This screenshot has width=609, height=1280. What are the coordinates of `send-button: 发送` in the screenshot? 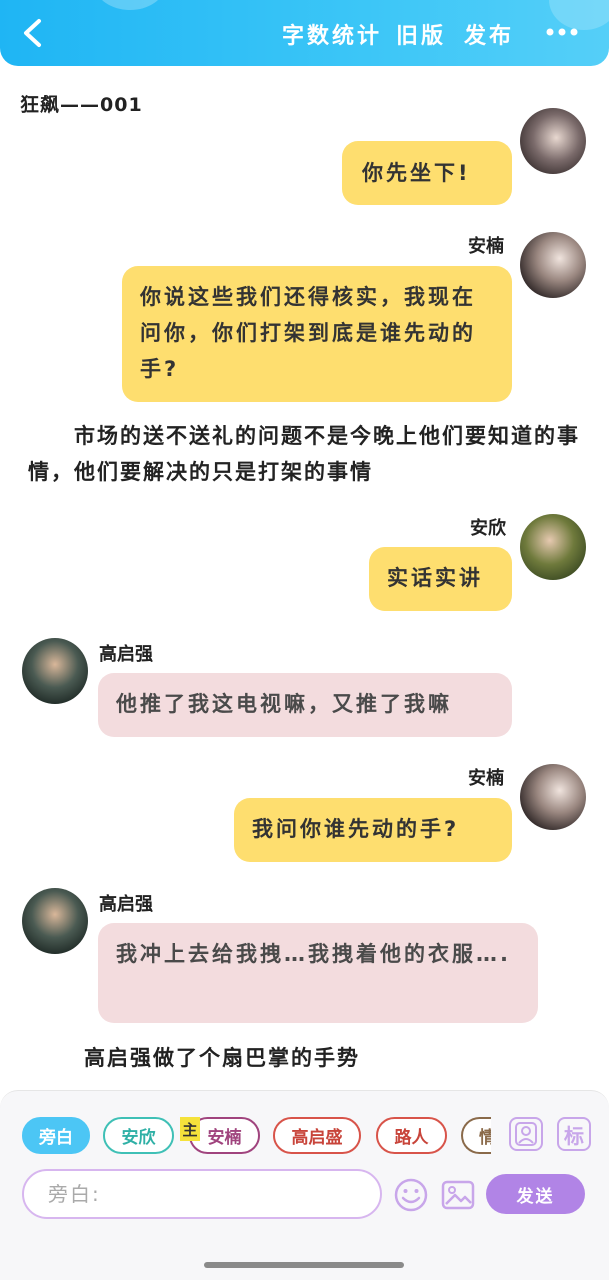 It's located at (535, 1194).